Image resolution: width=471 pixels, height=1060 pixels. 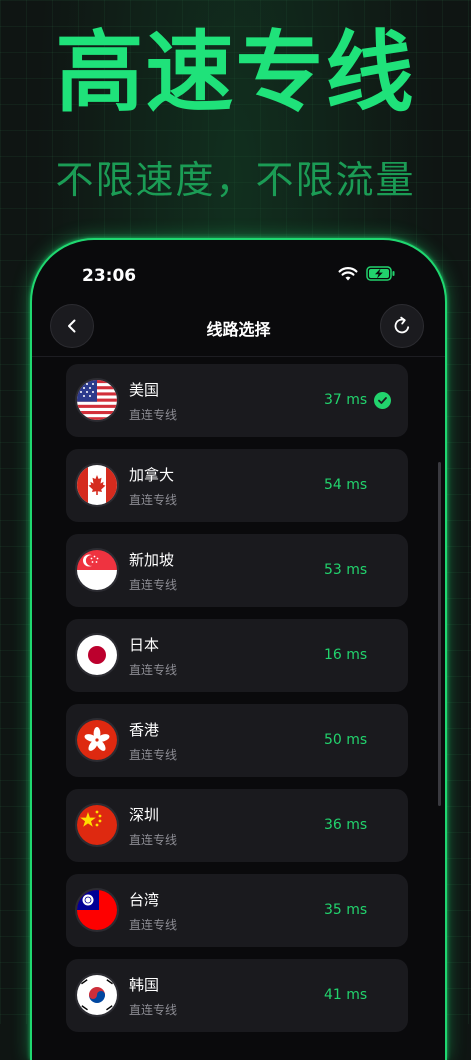 What do you see at coordinates (237, 995) in the screenshot?
I see `route-item-kr: 韩国 直连专线 41 ms` at bounding box center [237, 995].